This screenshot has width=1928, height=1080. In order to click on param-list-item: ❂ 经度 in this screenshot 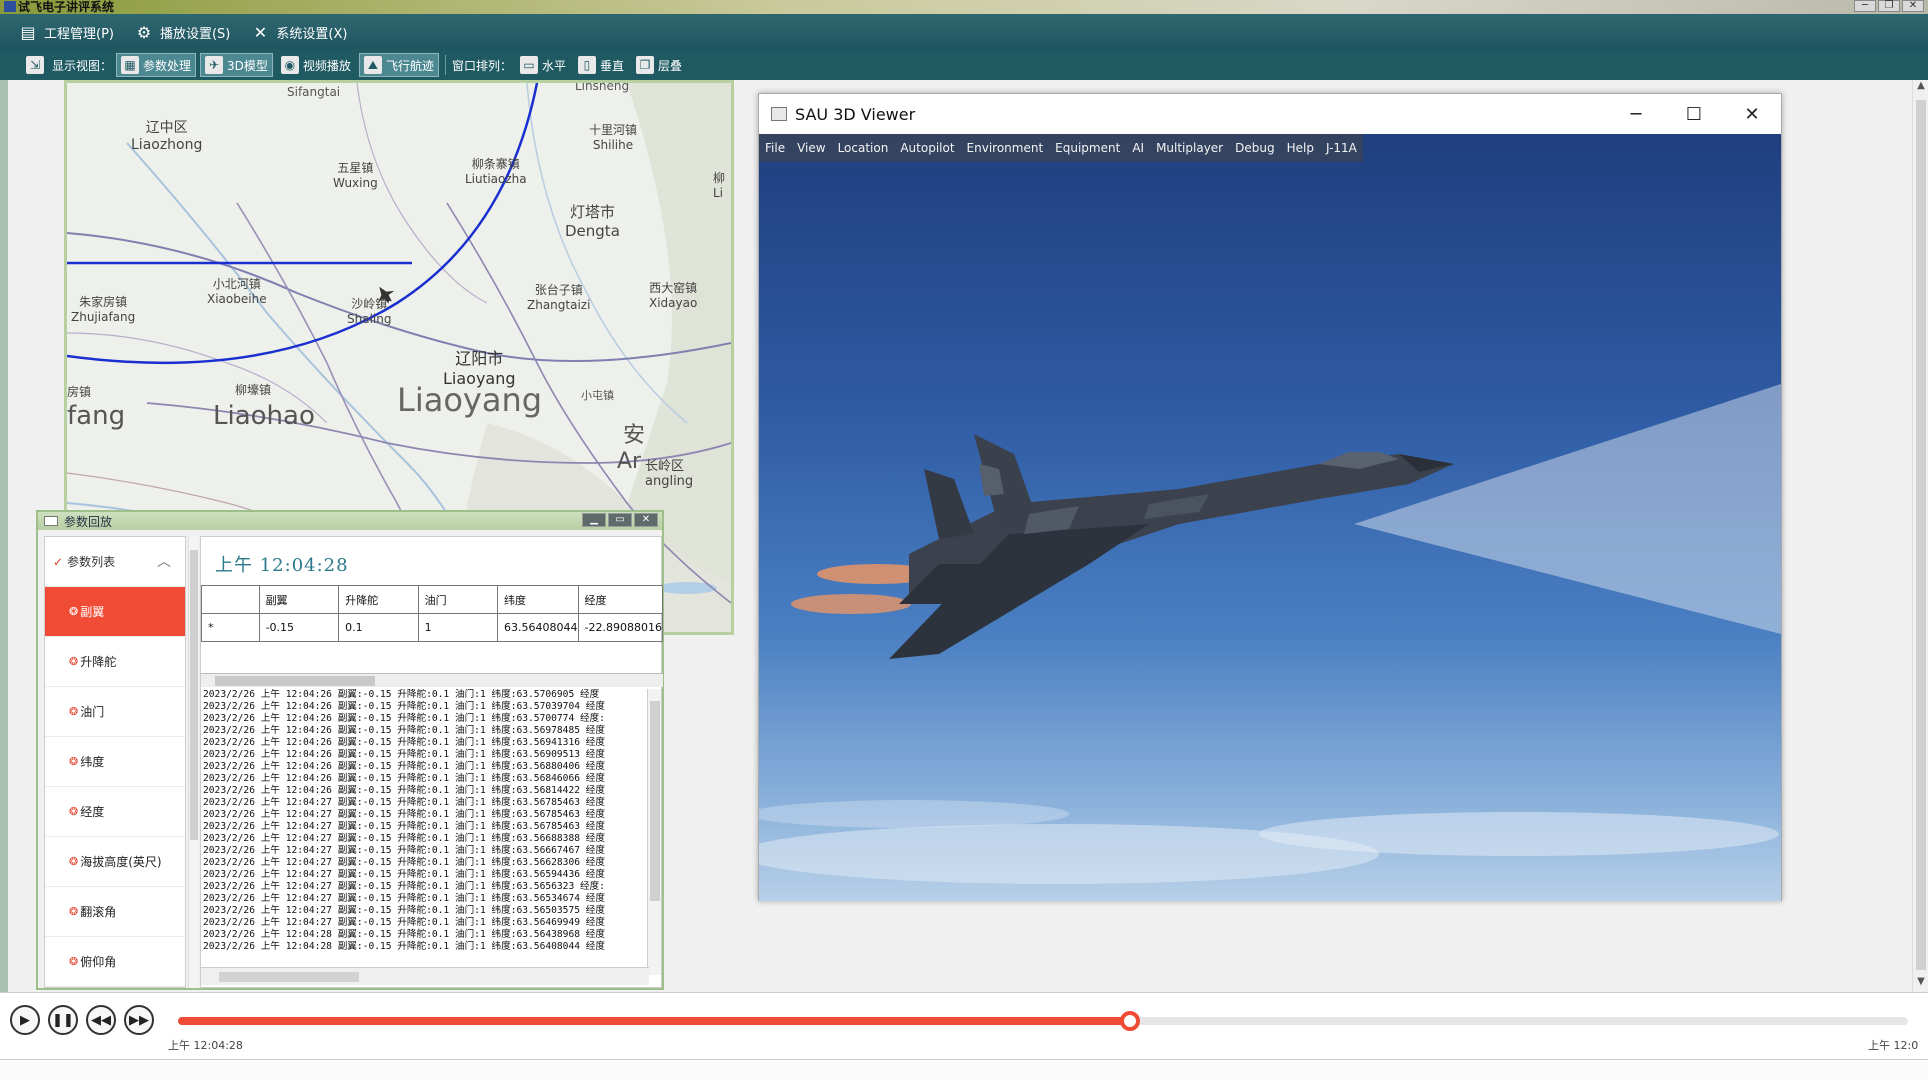, I will do `click(115, 812)`.